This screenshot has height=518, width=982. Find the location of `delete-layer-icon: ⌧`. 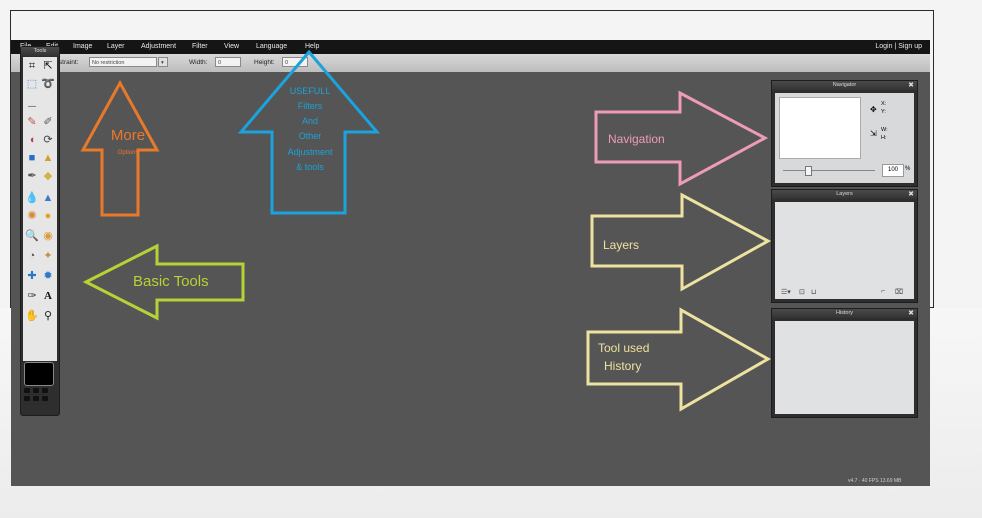

delete-layer-icon: ⌧ is located at coordinates (899, 292).